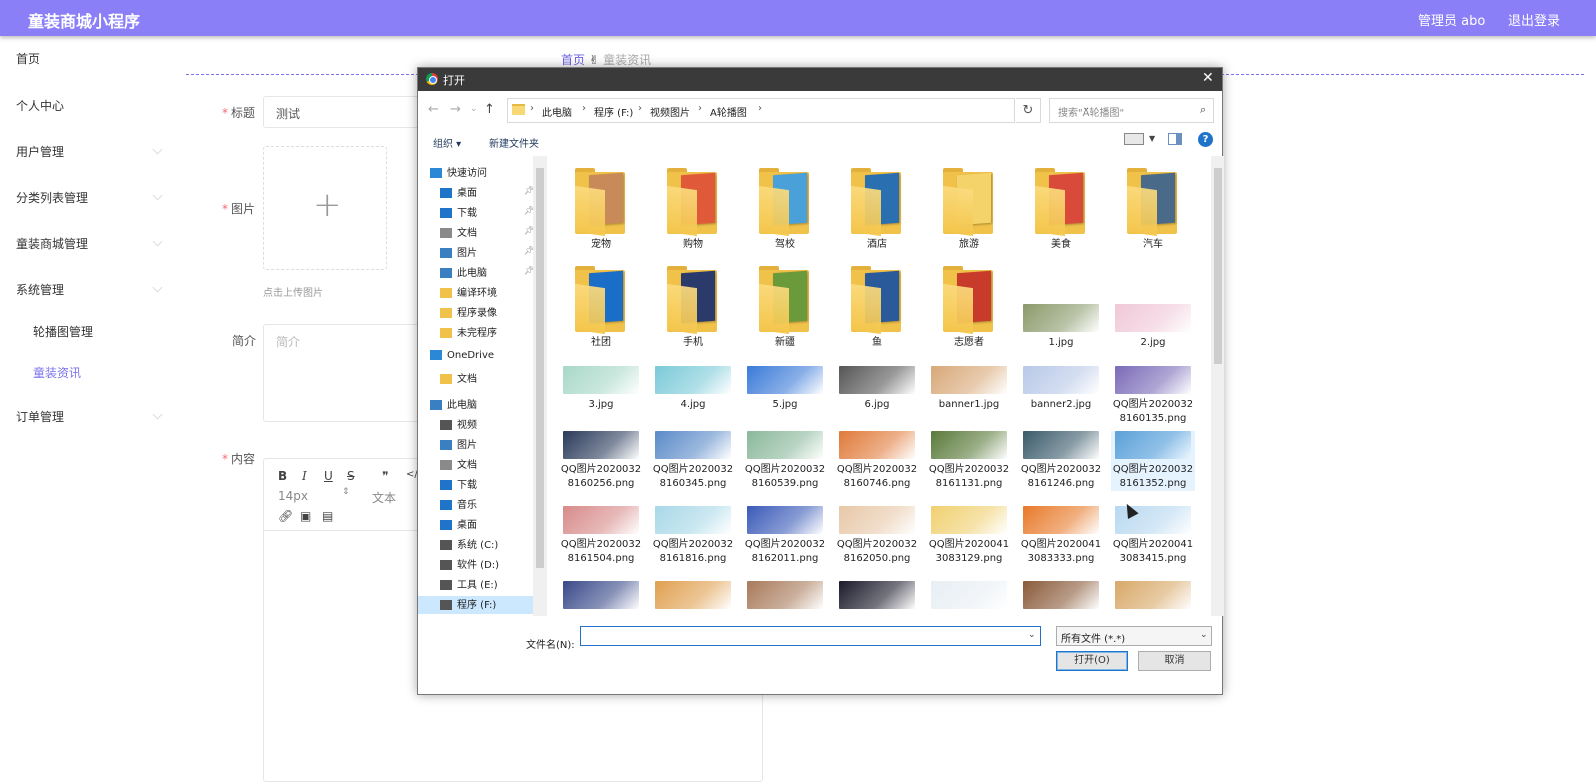 The image size is (1596, 782). I want to click on chevron-down-icon: ⌄, so click(1032, 635).